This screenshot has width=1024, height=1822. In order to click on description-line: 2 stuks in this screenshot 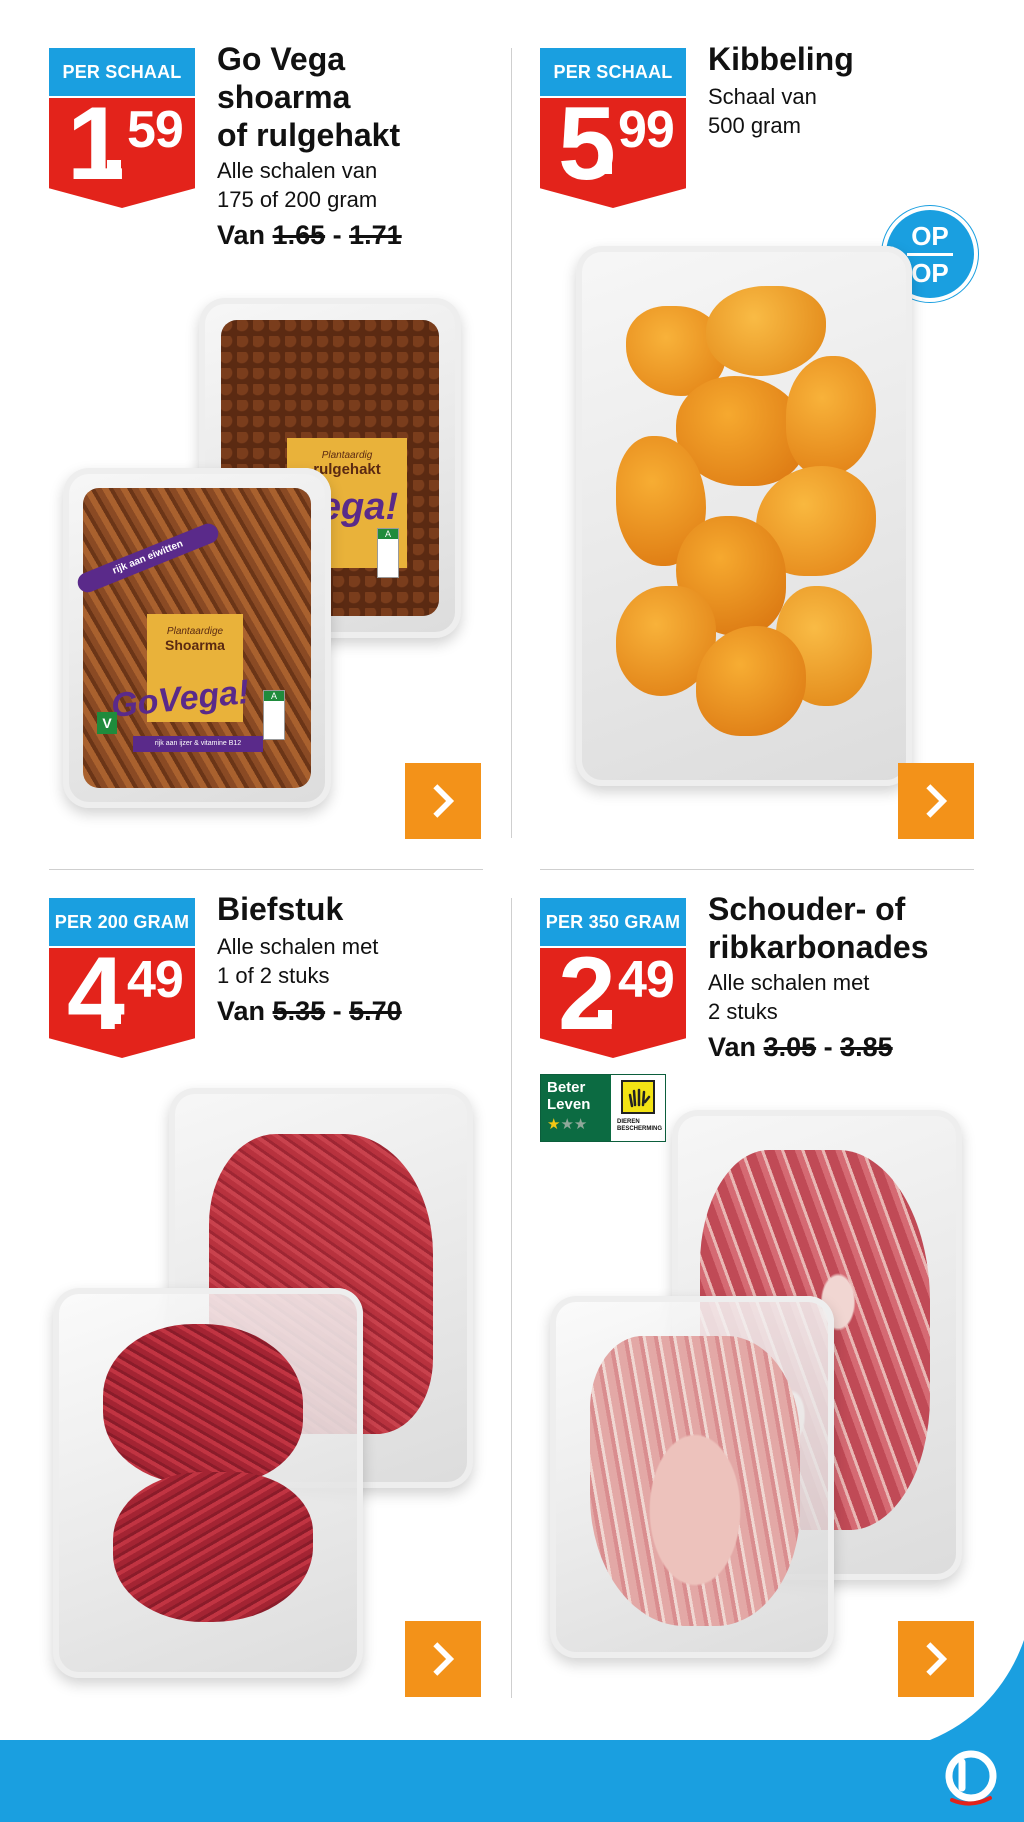, I will do `click(743, 1011)`.